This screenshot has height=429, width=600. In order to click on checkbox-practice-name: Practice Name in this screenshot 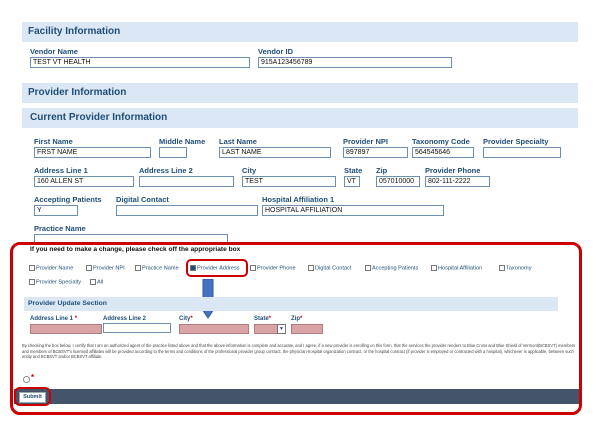, I will do `click(157, 268)`.